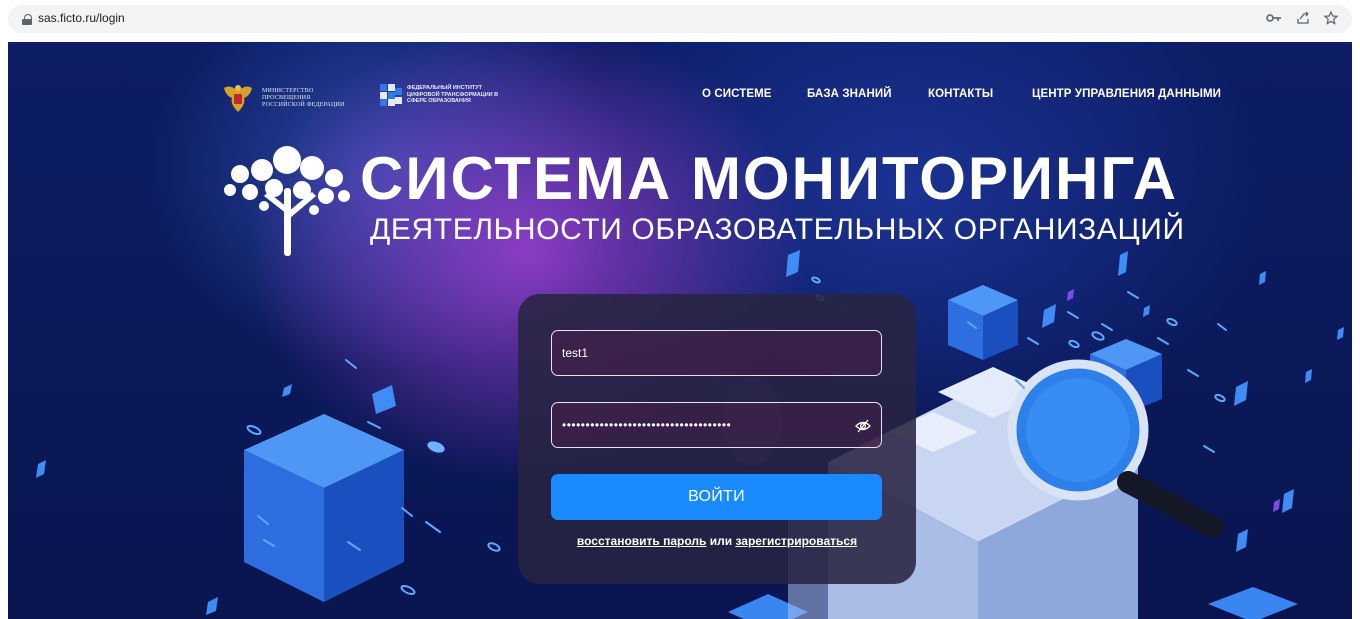  I want to click on eye-off-icon, so click(863, 426).